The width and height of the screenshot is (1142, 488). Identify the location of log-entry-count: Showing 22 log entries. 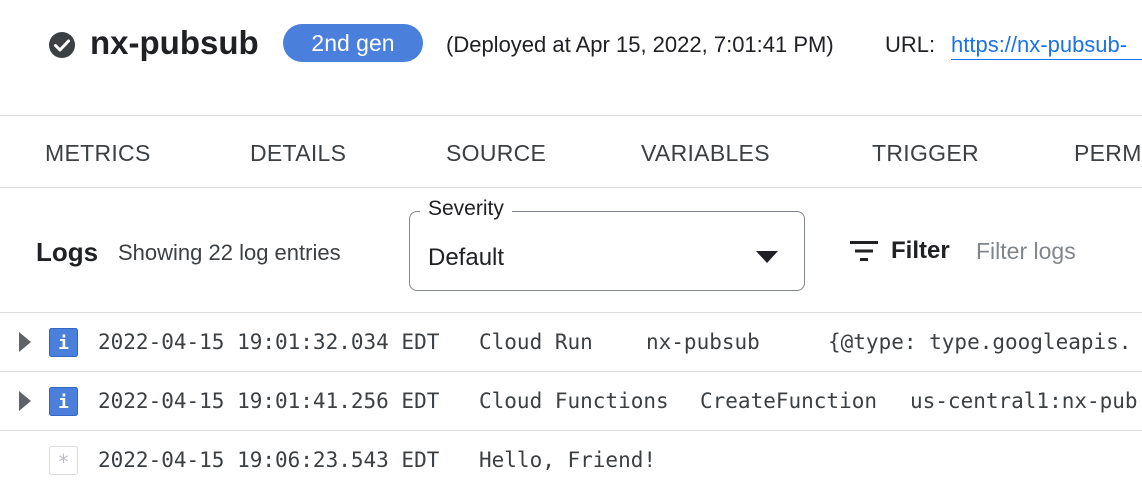
(229, 252).